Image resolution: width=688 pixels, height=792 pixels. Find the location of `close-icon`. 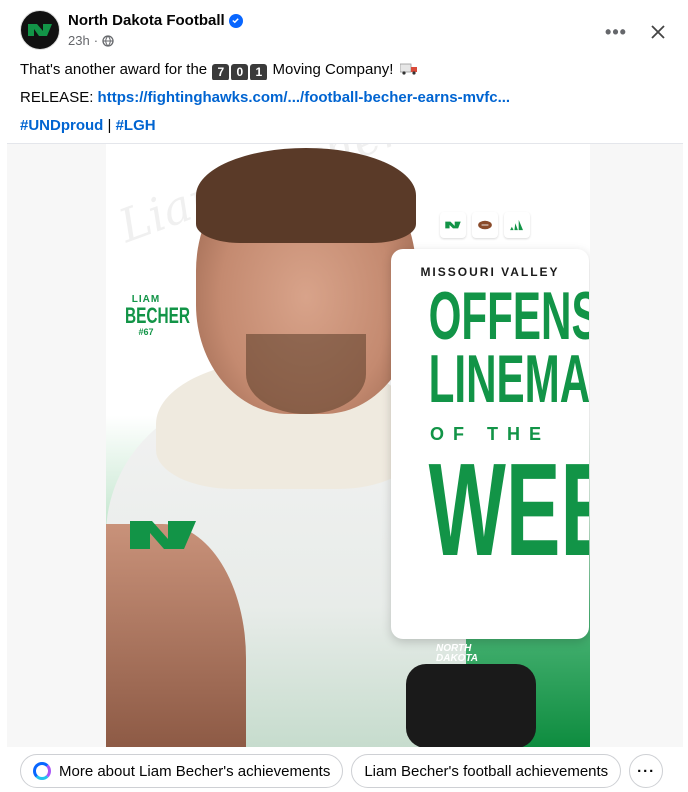

close-icon is located at coordinates (658, 32).